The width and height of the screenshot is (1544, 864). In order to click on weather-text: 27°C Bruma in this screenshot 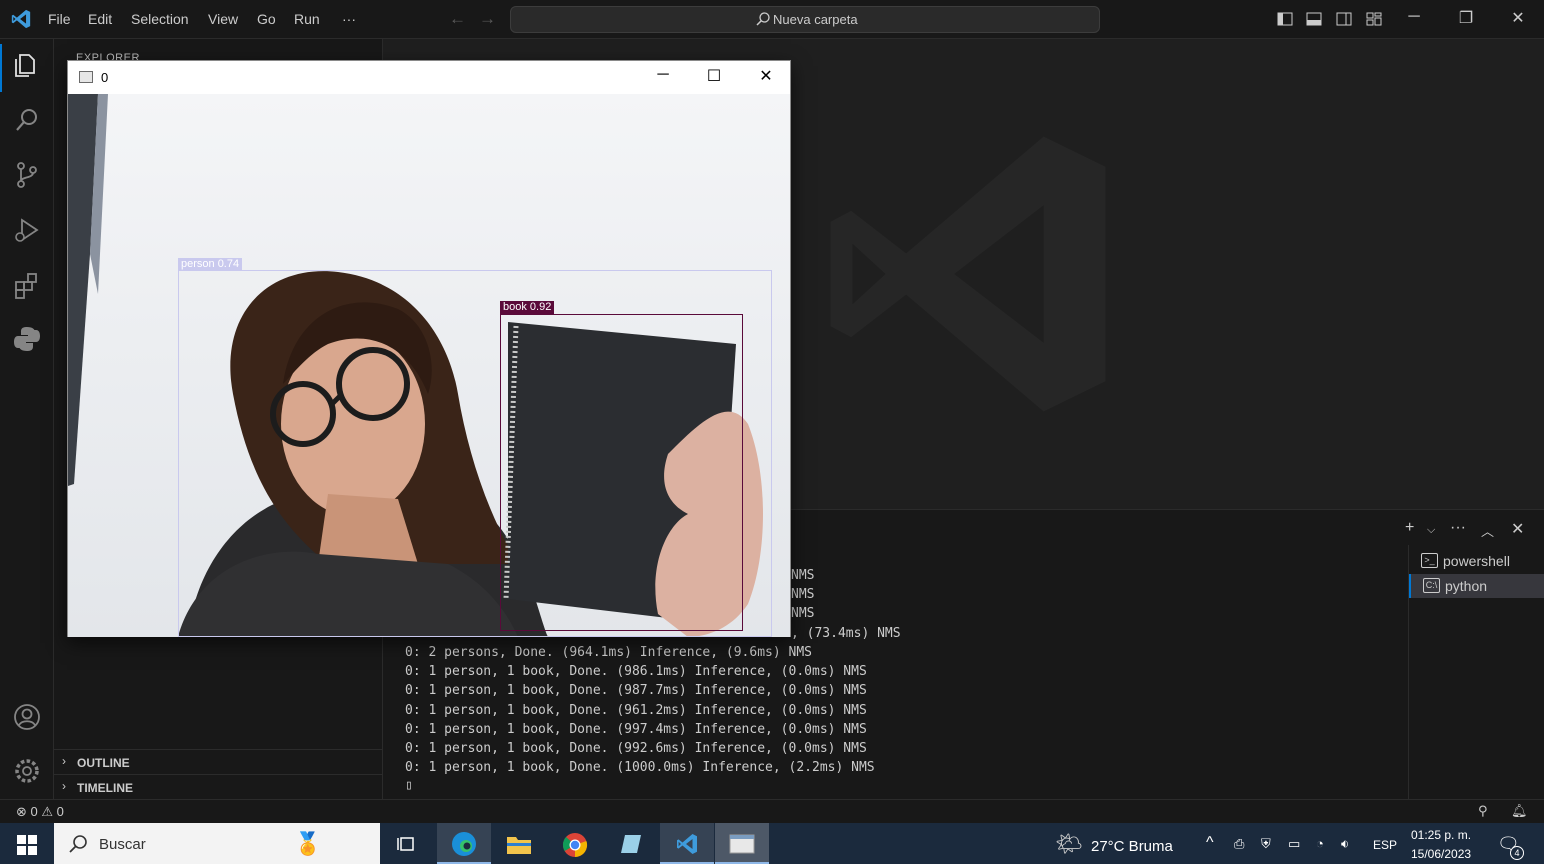, I will do `click(1132, 846)`.